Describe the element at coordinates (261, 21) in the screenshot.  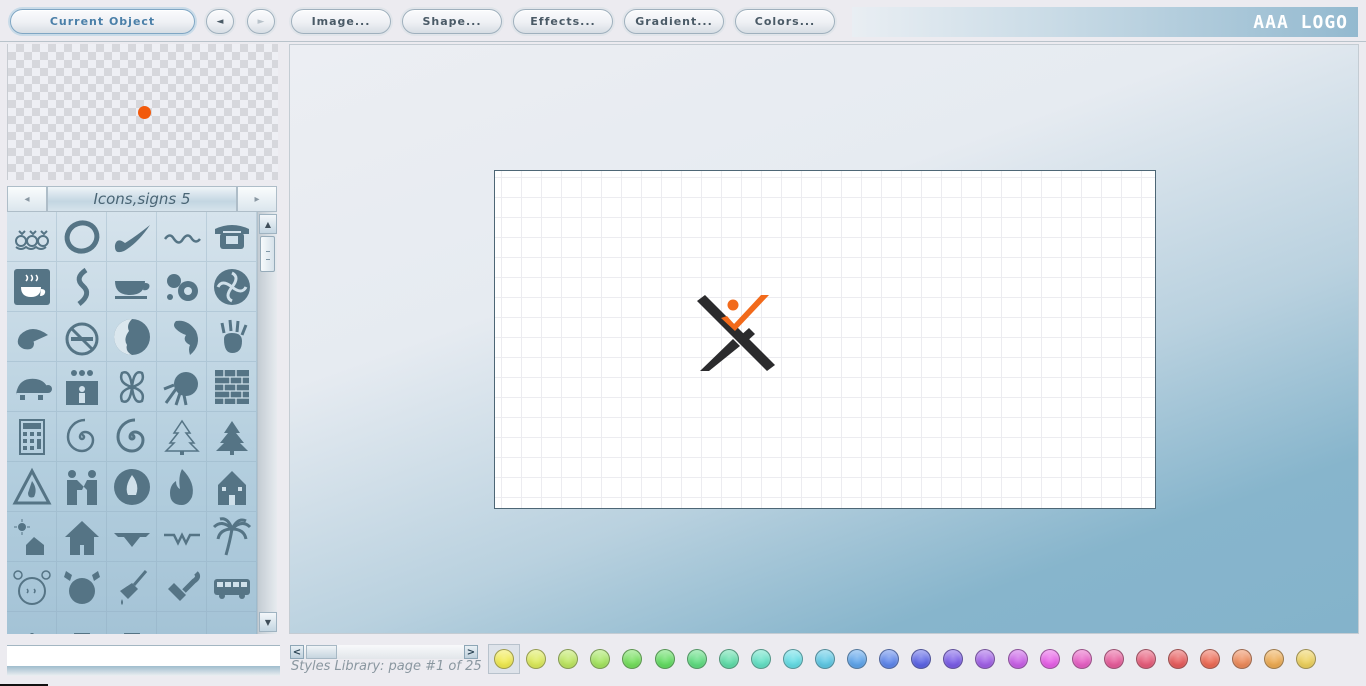
I see `next-object-button: ►` at that location.